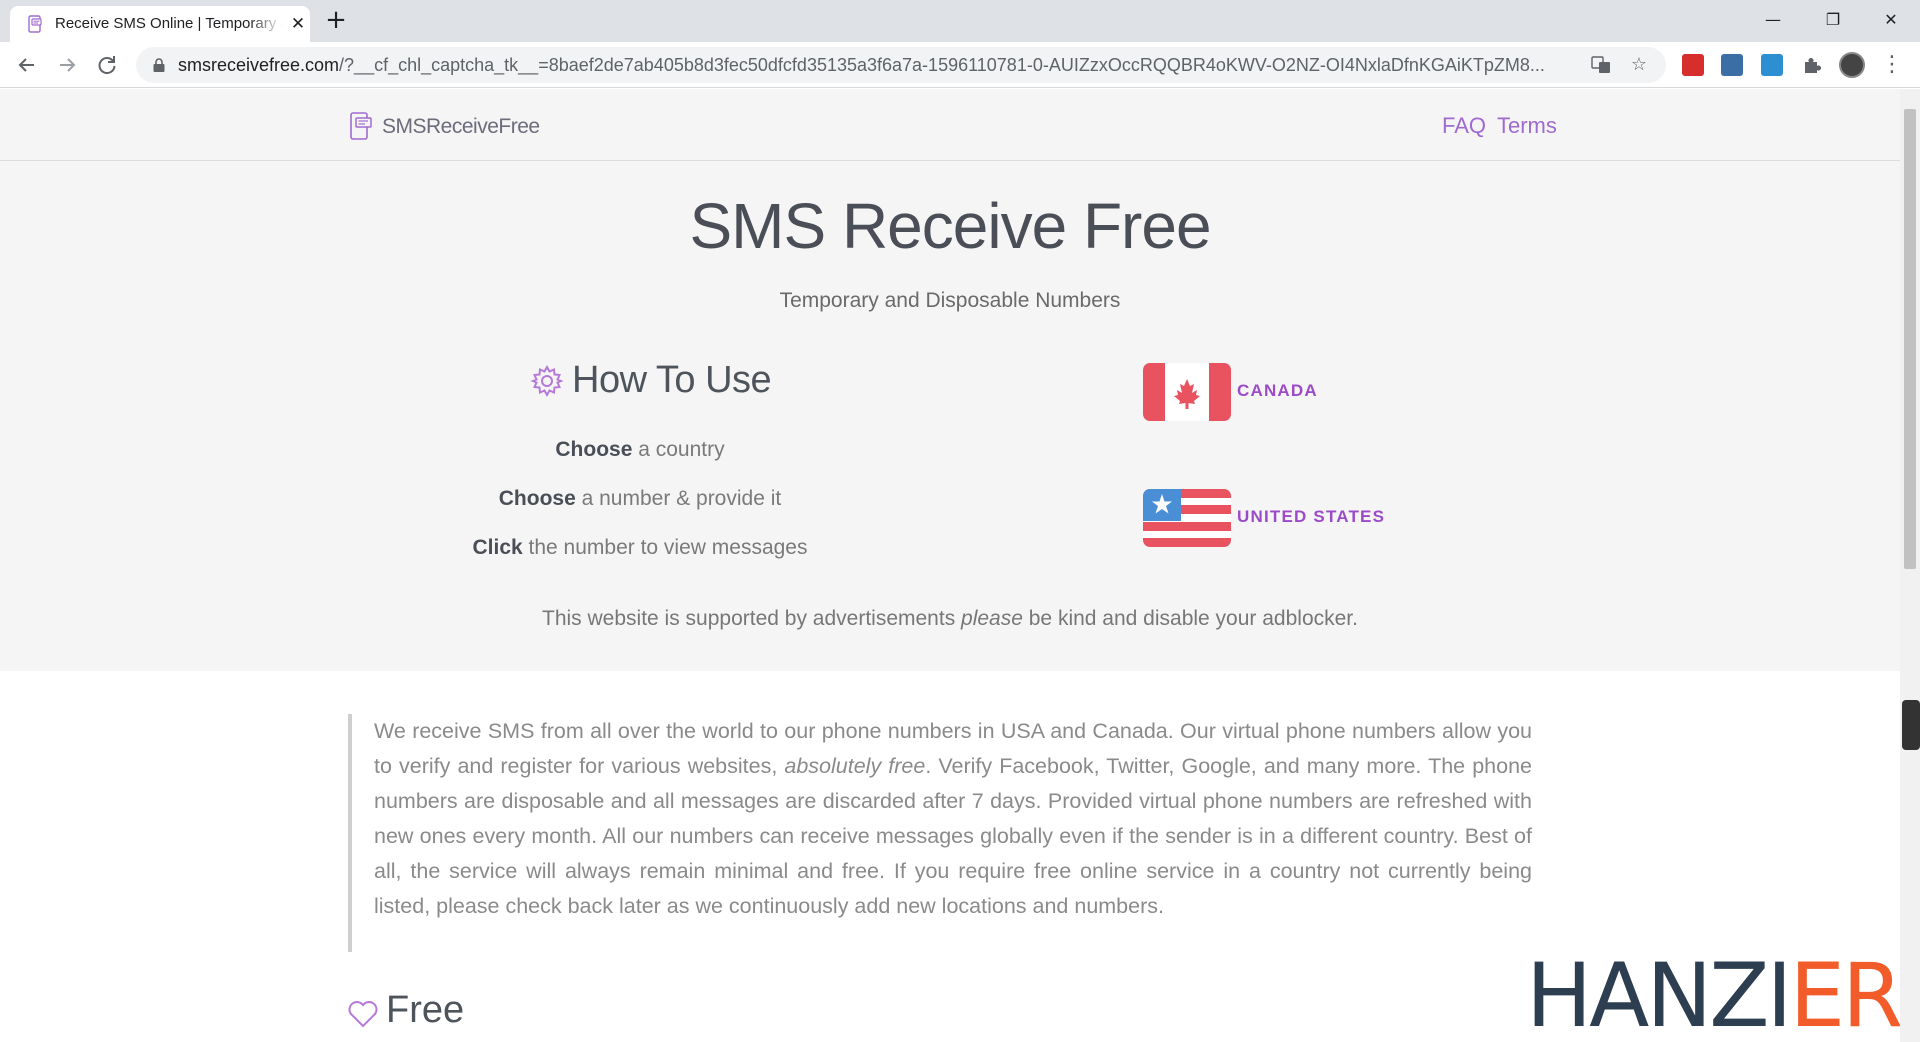 The image size is (1920, 1042). What do you see at coordinates (1187, 518) in the screenshot?
I see `usa-flag-icon` at bounding box center [1187, 518].